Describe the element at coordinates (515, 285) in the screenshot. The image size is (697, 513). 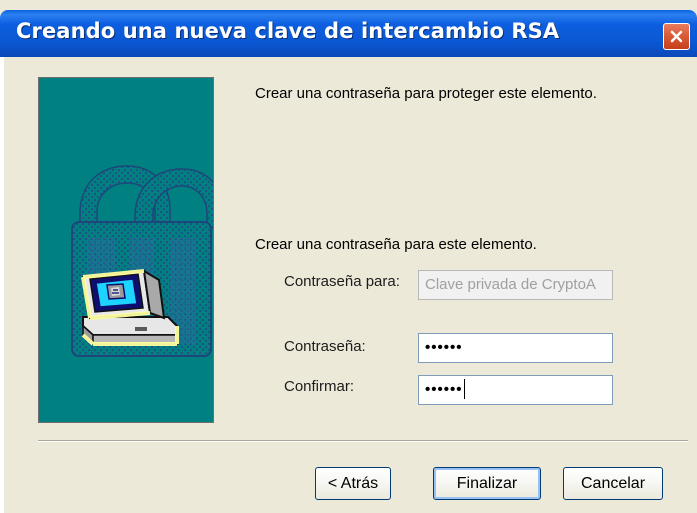
I see `password-for-field: Clave privada de CryptoA` at that location.